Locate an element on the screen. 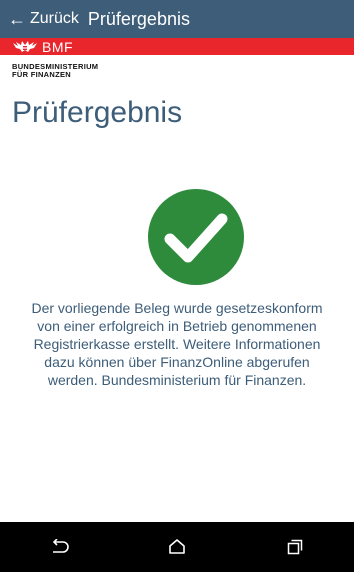  home-nav-icon is located at coordinates (177, 546).